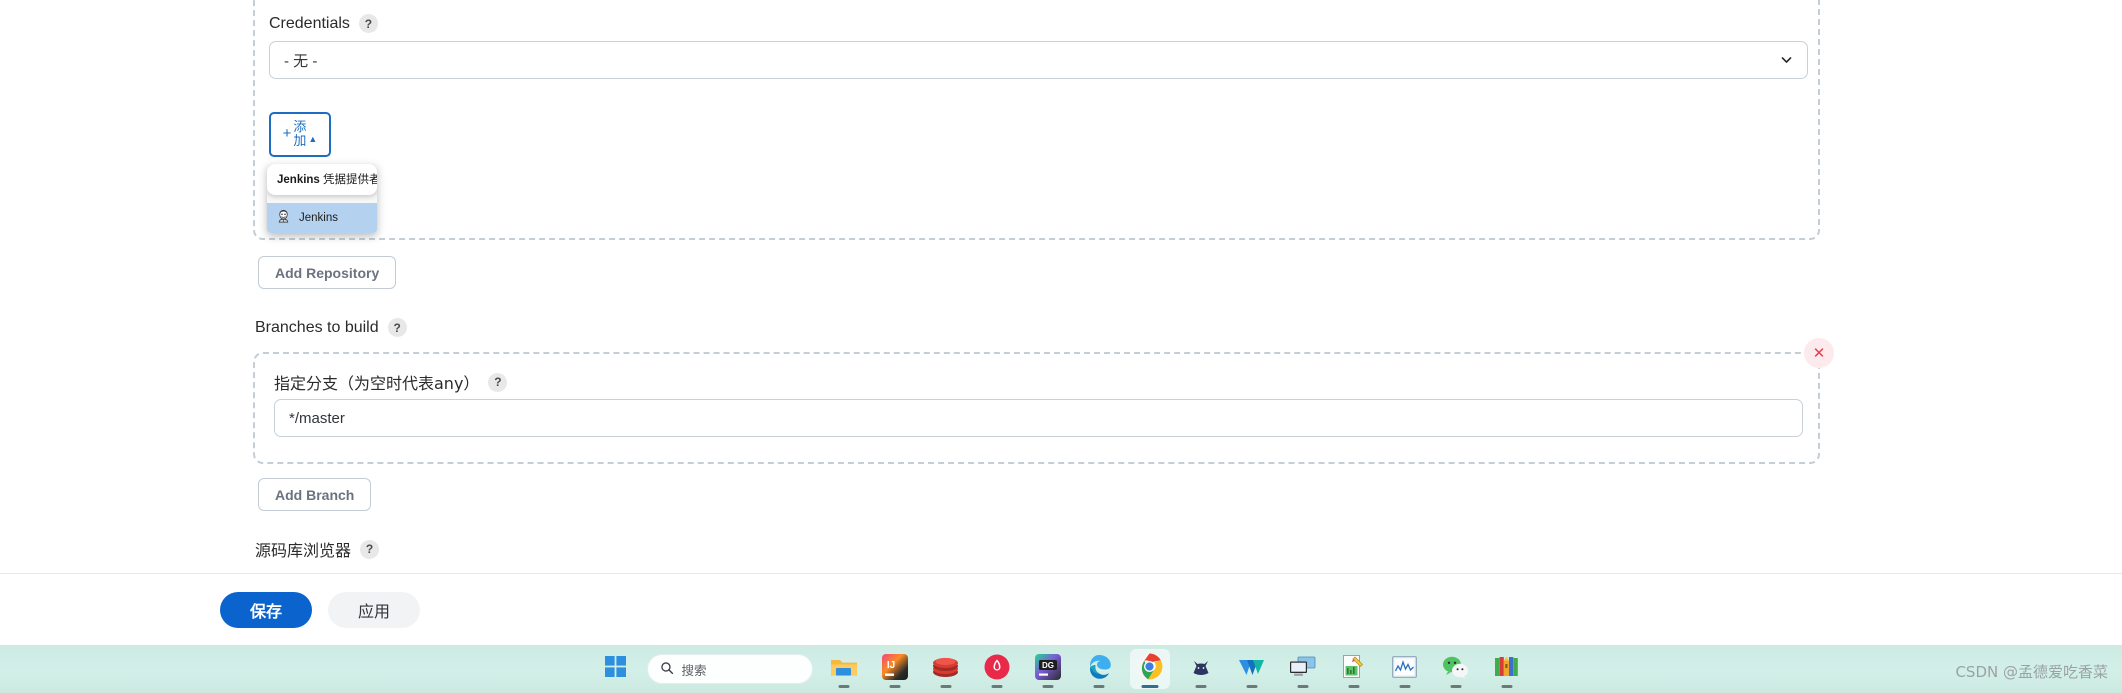 The width and height of the screenshot is (2122, 693). Describe the element at coordinates (1038, 418) in the screenshot. I see `branch-spec-input: */master` at that location.